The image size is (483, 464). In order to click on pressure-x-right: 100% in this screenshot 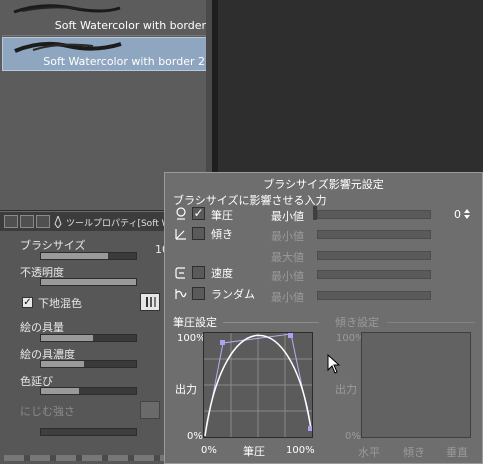, I will do `click(300, 450)`.